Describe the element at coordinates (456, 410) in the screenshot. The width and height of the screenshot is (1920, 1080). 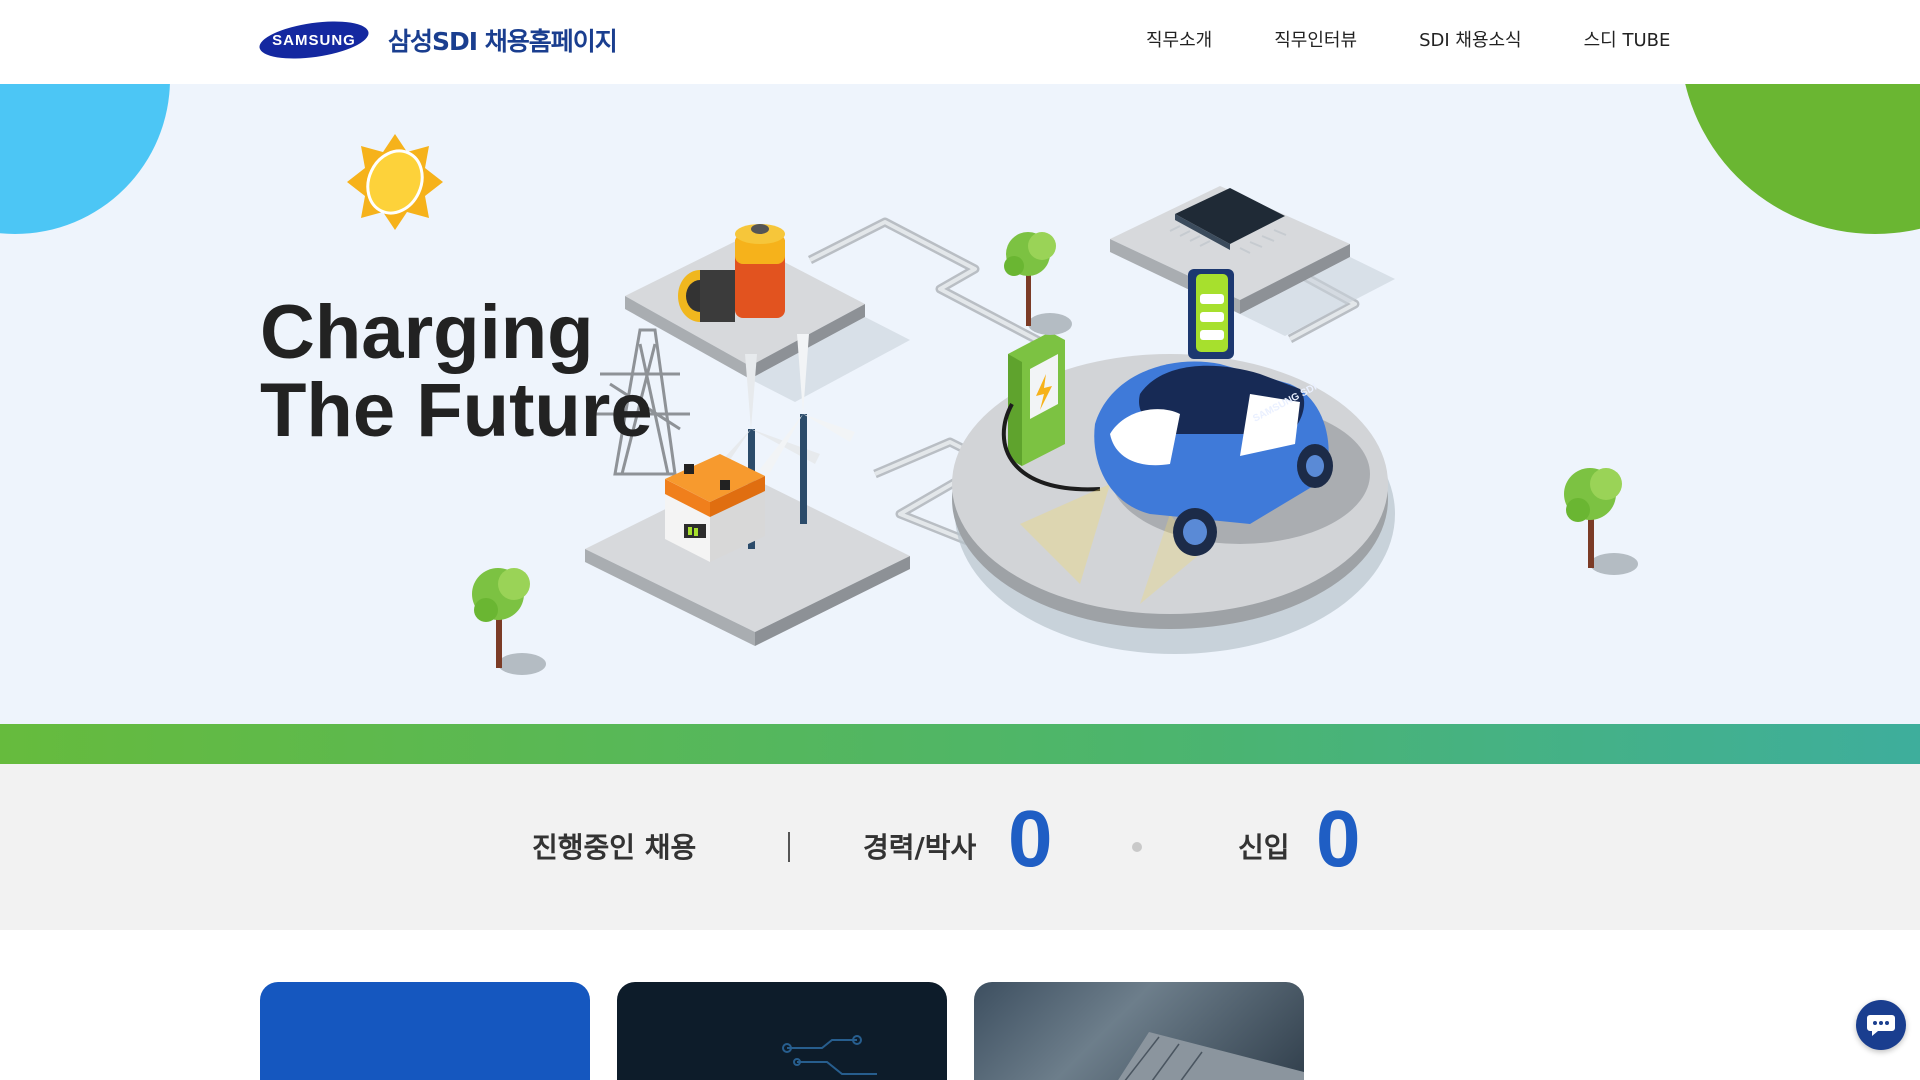
I see `hero-title-line2: The Future` at that location.